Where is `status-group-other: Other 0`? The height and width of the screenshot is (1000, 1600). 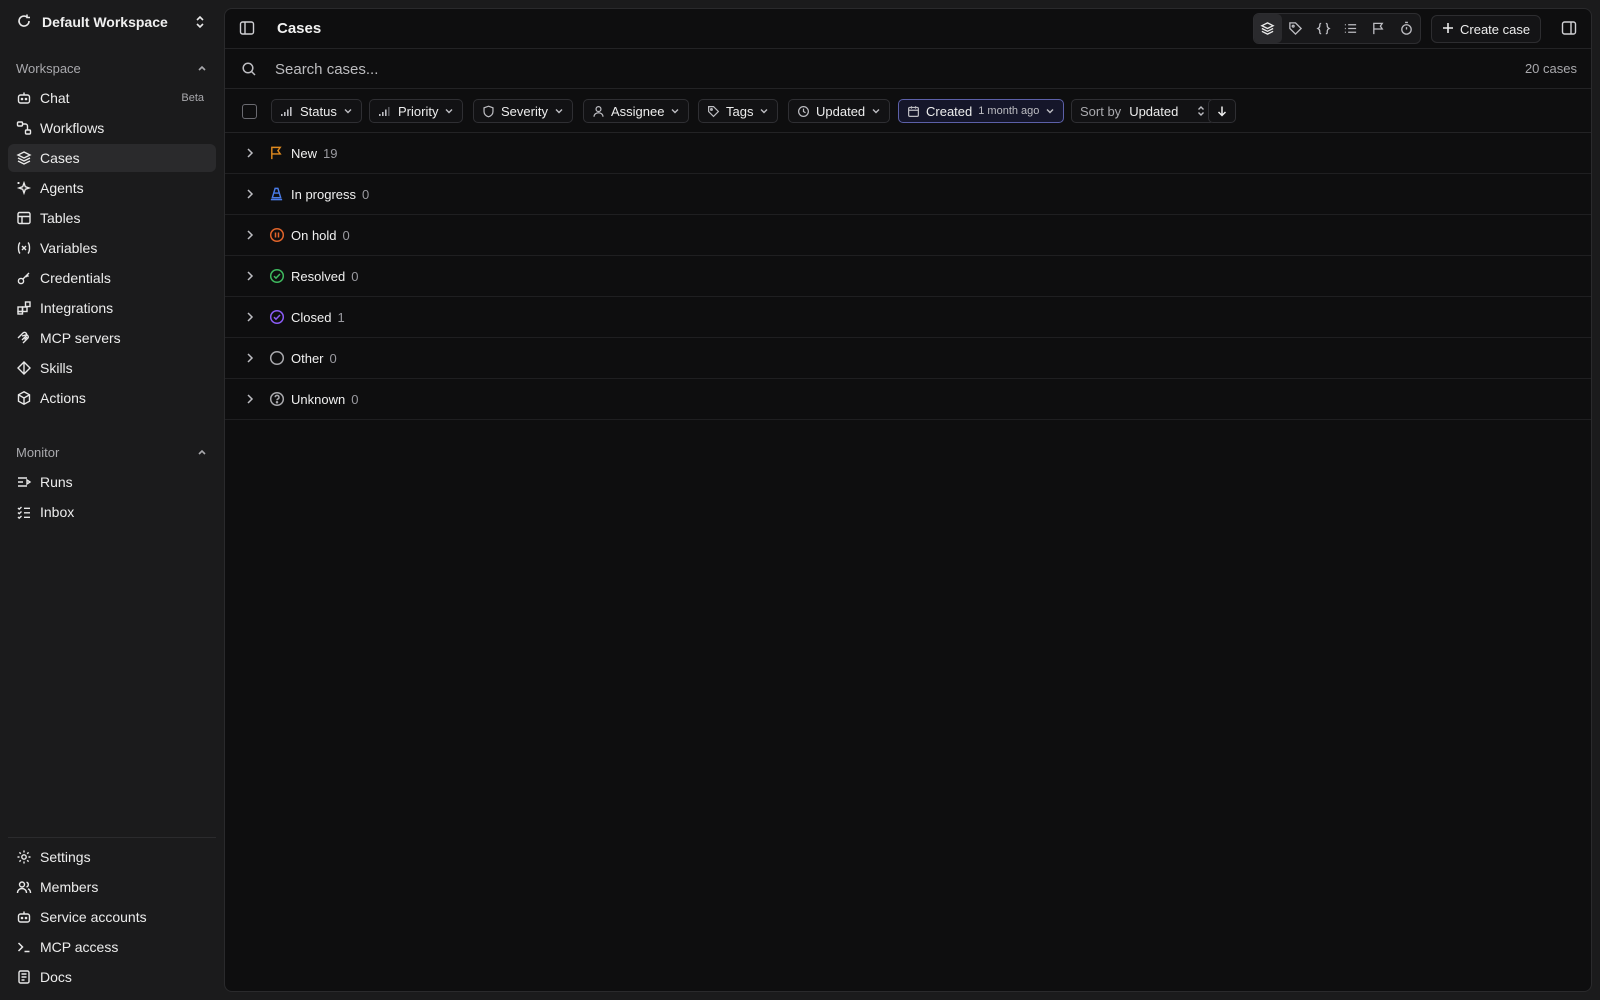
status-group-other: Other 0 is located at coordinates (908, 358).